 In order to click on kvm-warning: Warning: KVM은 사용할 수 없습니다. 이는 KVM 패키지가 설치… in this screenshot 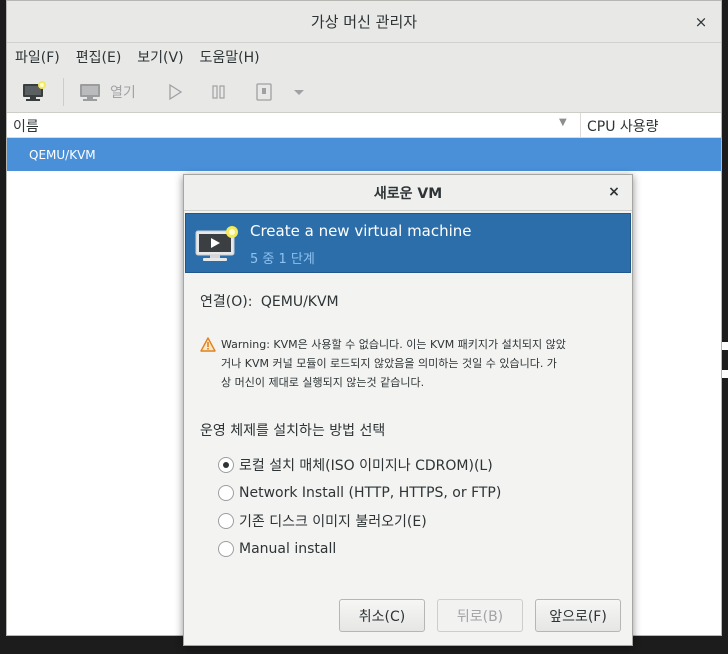, I will do `click(405, 363)`.